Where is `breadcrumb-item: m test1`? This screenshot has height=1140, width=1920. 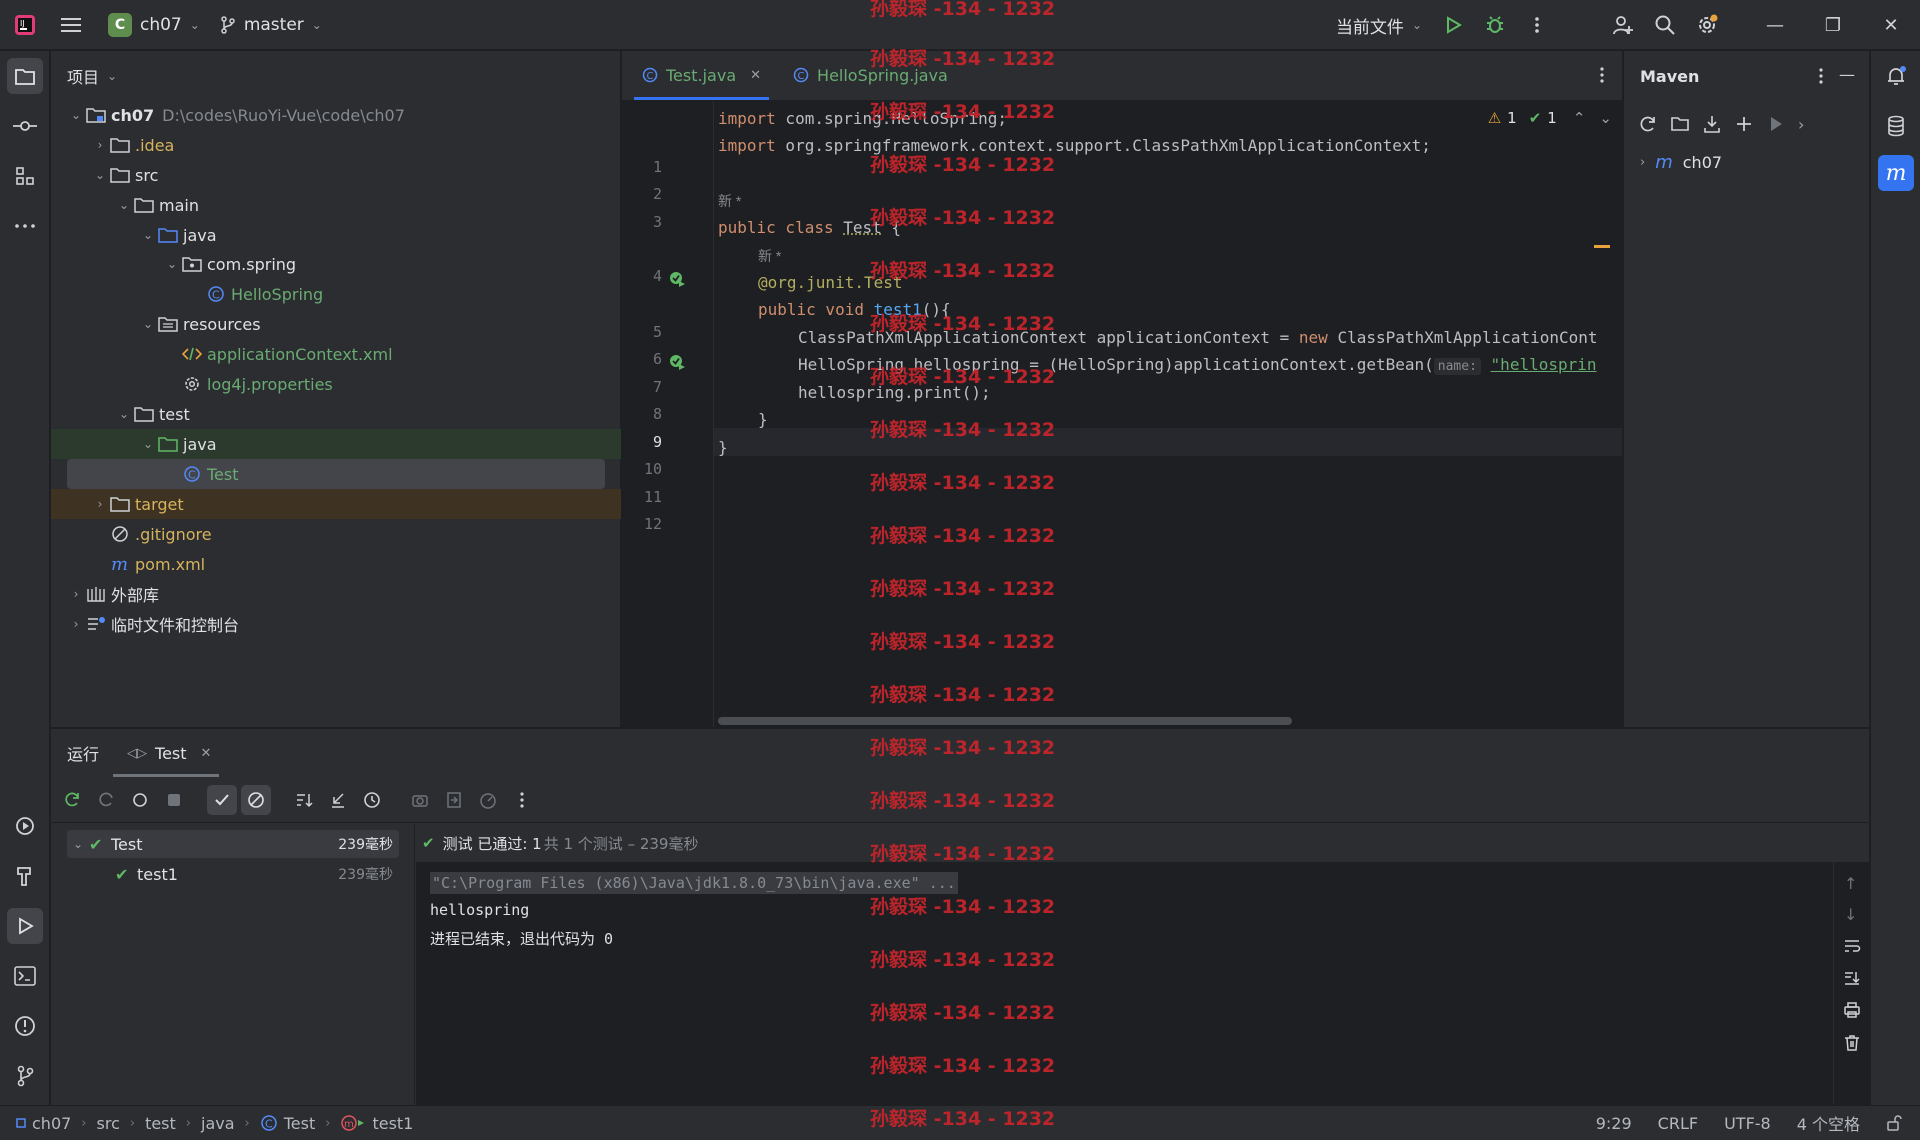 breadcrumb-item: m test1 is located at coordinates (376, 1123).